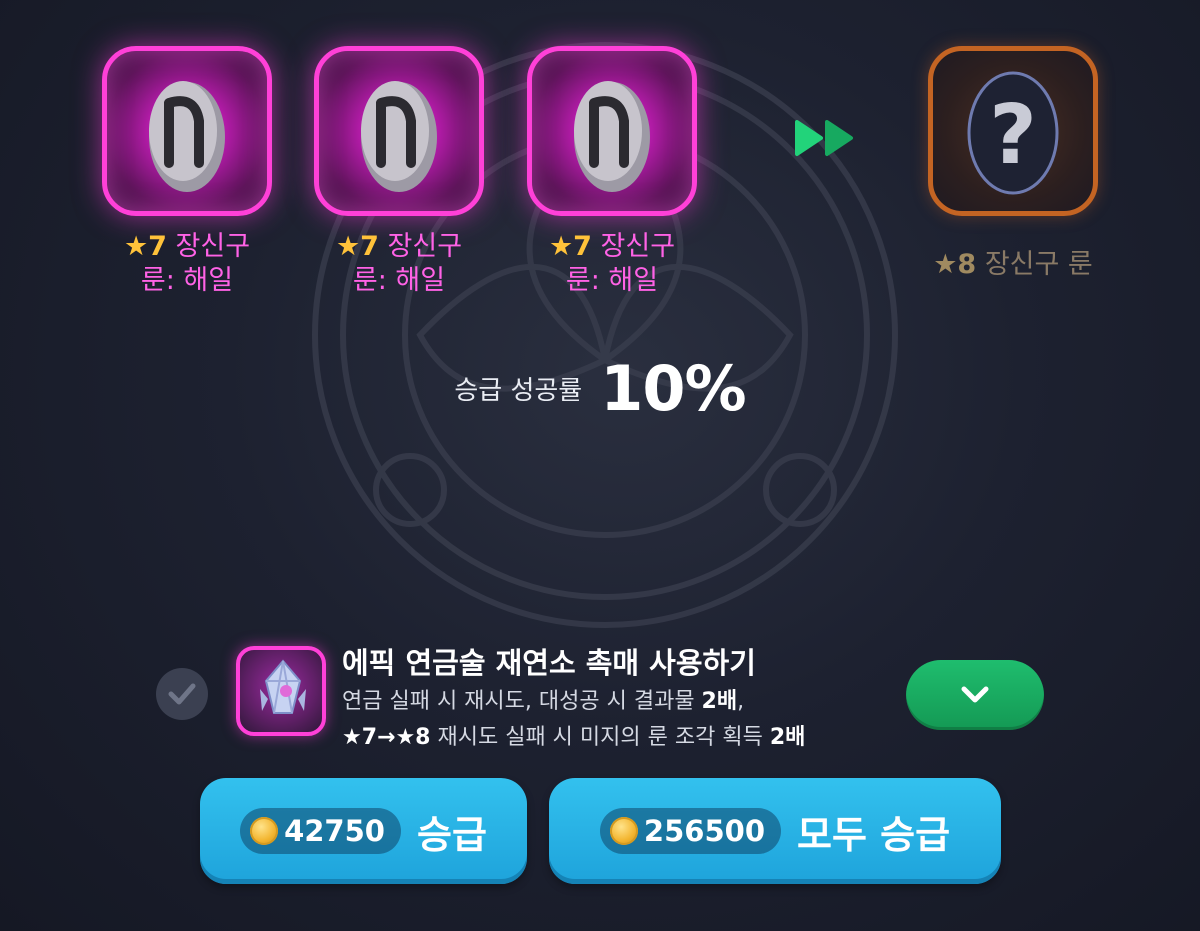 This screenshot has height=931, width=1200. What do you see at coordinates (1013, 264) in the screenshot?
I see `result-rune-label: ★8 장신구 룬` at bounding box center [1013, 264].